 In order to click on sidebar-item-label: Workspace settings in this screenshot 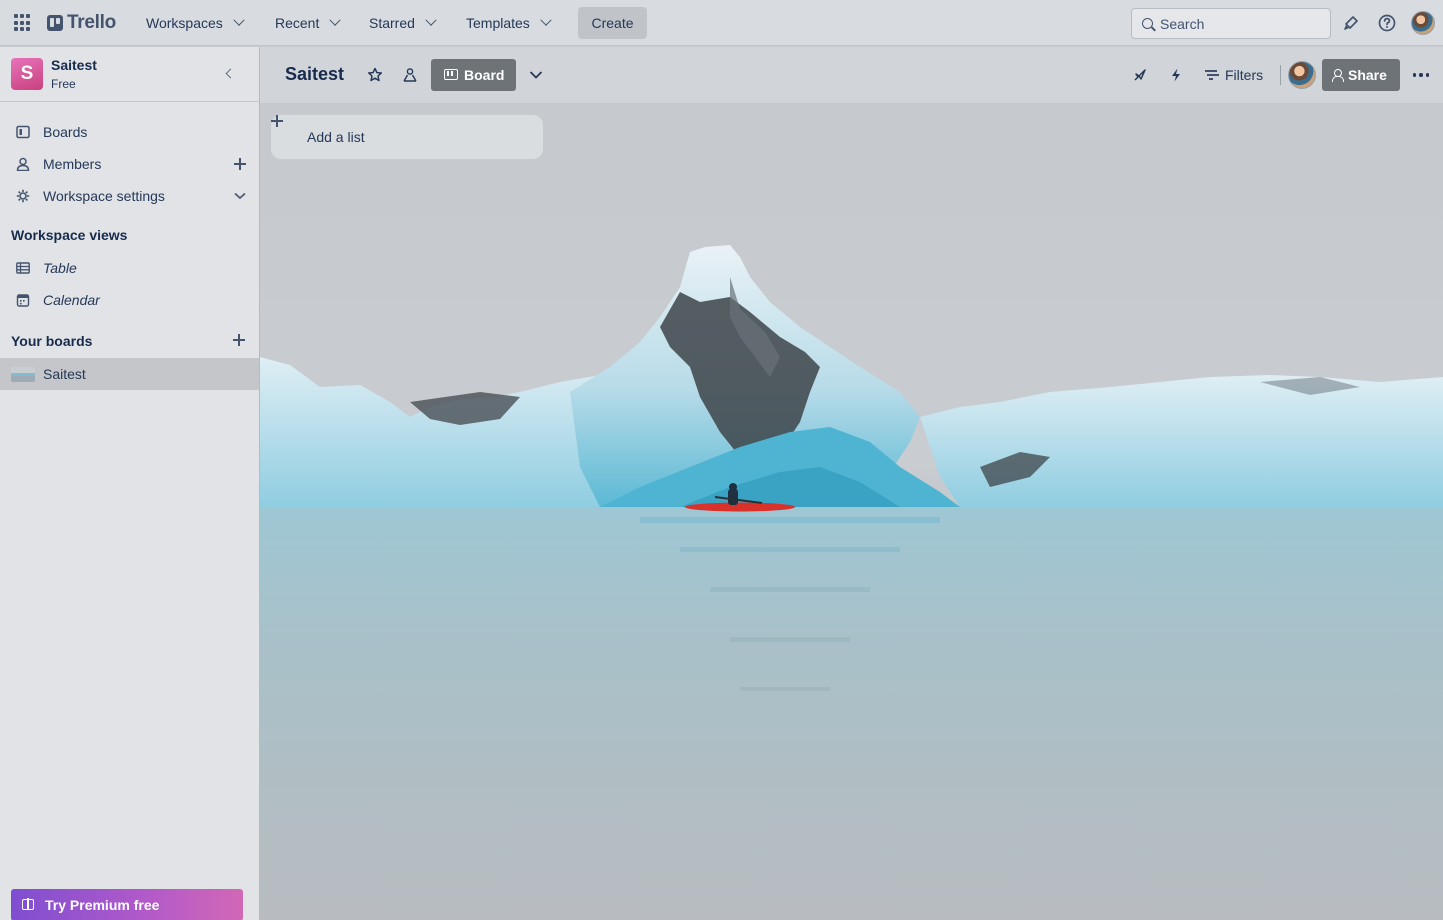, I will do `click(104, 196)`.